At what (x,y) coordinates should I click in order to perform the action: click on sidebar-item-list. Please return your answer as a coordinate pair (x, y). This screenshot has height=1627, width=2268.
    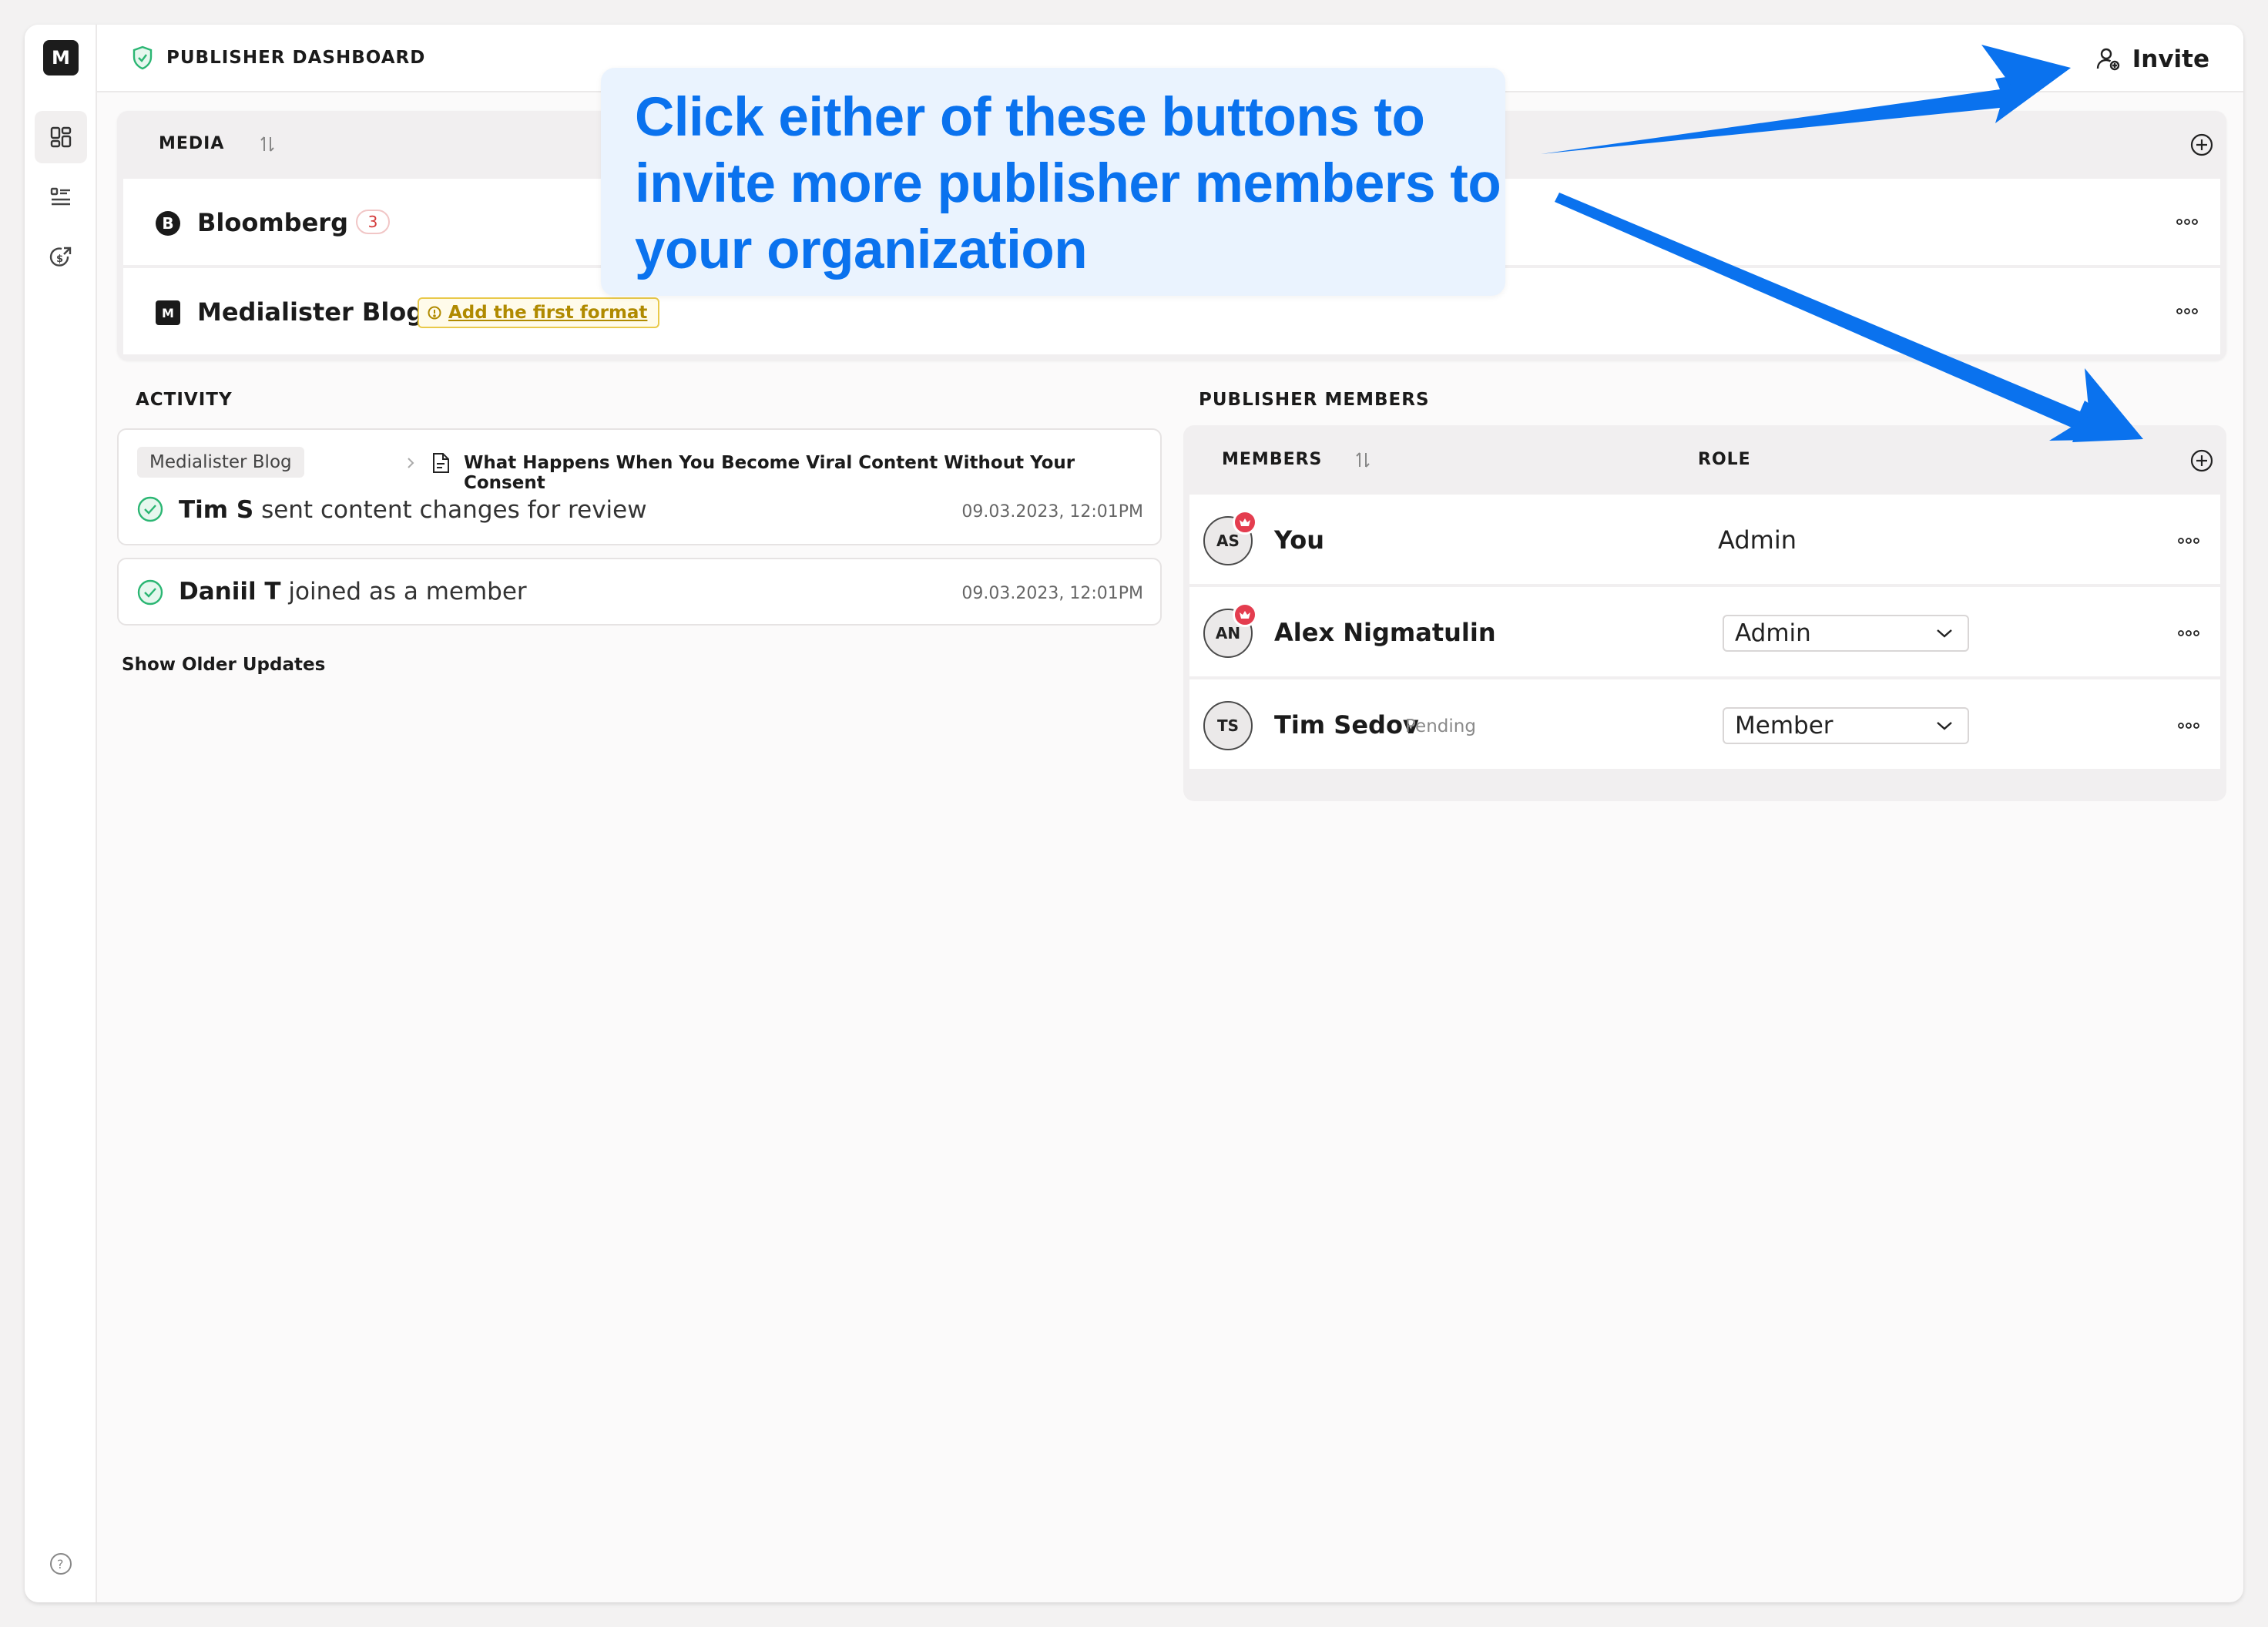
    Looking at the image, I should click on (61, 197).